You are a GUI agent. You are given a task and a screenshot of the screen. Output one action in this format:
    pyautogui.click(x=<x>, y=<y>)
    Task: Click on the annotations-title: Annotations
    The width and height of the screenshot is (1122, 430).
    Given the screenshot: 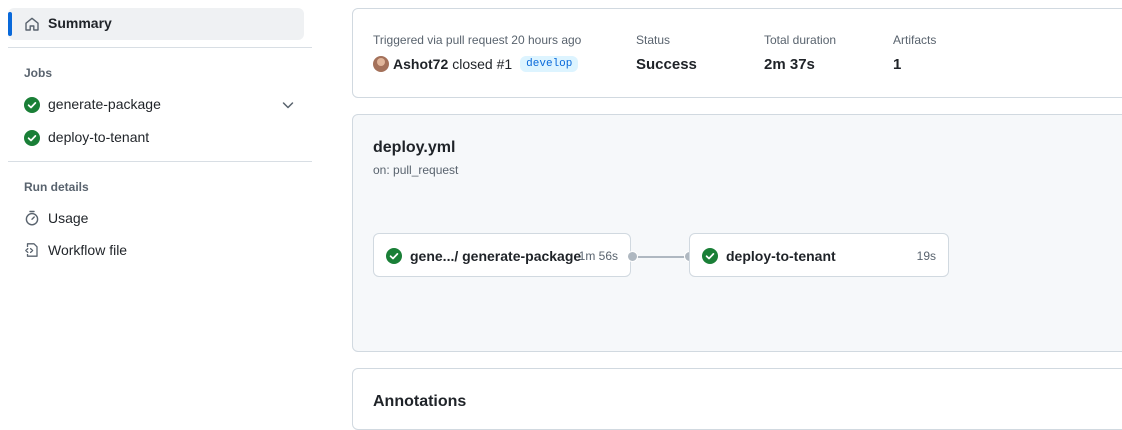 What is the action you would take?
    pyautogui.click(x=420, y=401)
    